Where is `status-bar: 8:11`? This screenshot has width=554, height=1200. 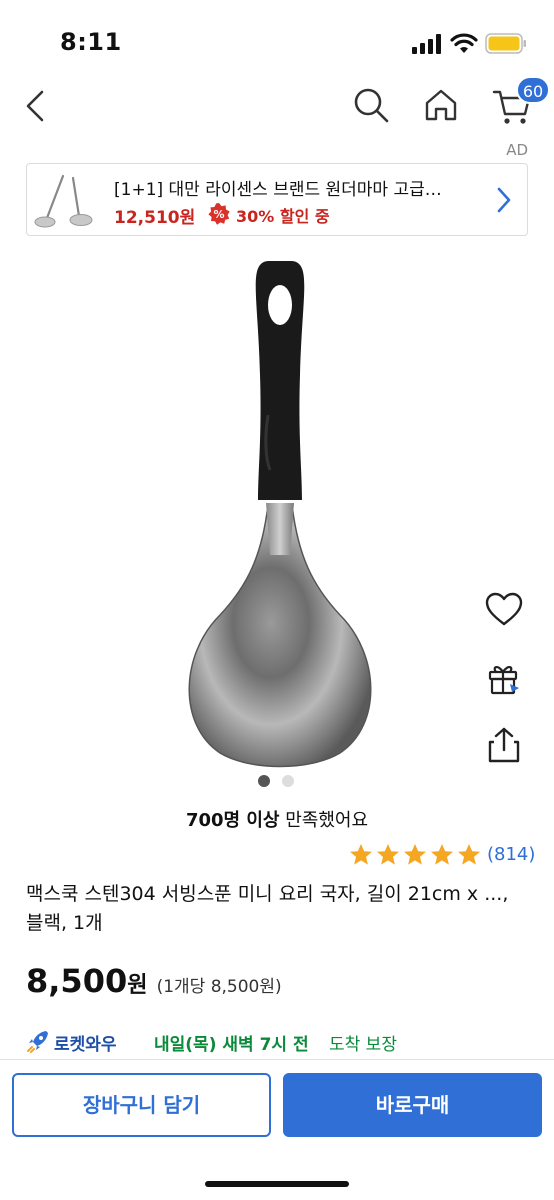 status-bar: 8:11 is located at coordinates (277, 40).